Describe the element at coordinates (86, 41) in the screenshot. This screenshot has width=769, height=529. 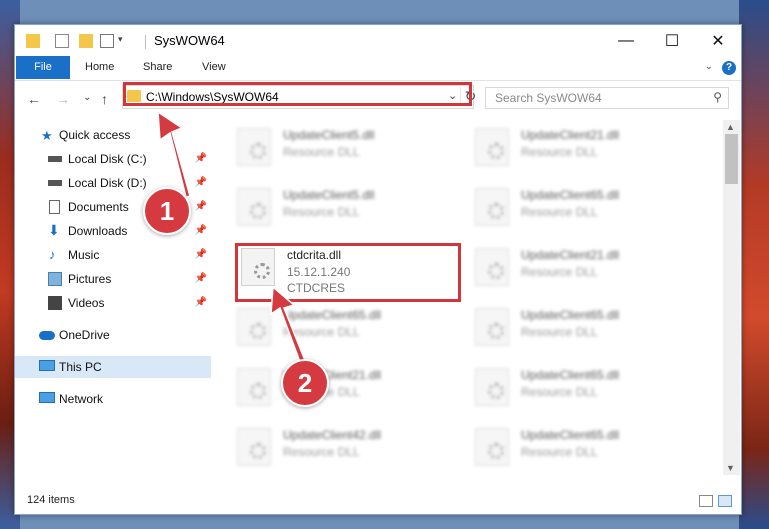
I see `new-folder-icon` at that location.